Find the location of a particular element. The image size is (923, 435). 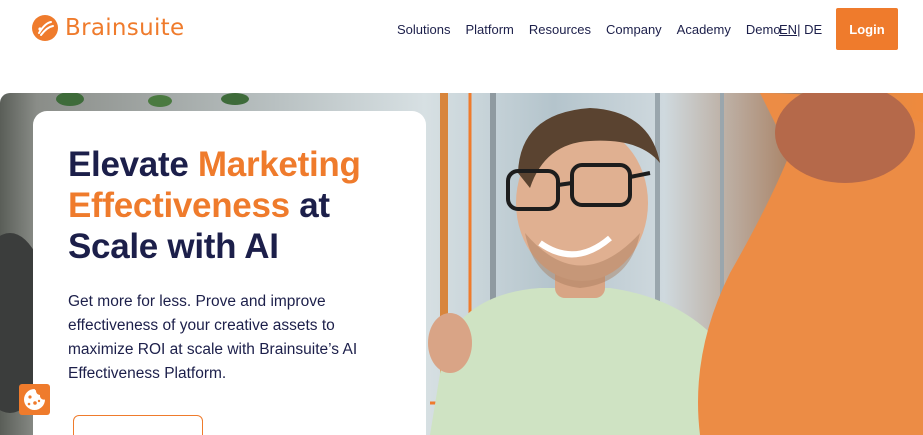

nav-item-academy: Academy is located at coordinates (704, 29).